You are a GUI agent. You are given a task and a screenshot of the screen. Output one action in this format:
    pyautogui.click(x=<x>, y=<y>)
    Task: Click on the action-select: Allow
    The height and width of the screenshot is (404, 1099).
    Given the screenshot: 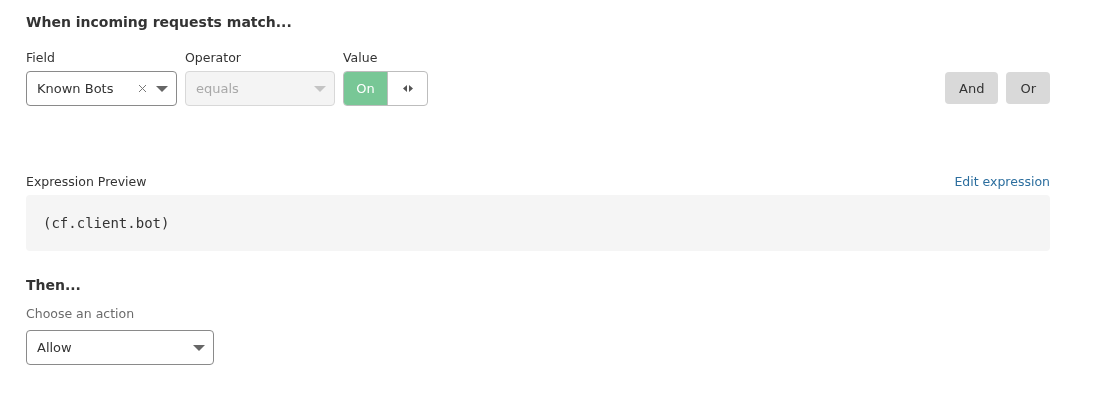 What is the action you would take?
    pyautogui.click(x=120, y=347)
    